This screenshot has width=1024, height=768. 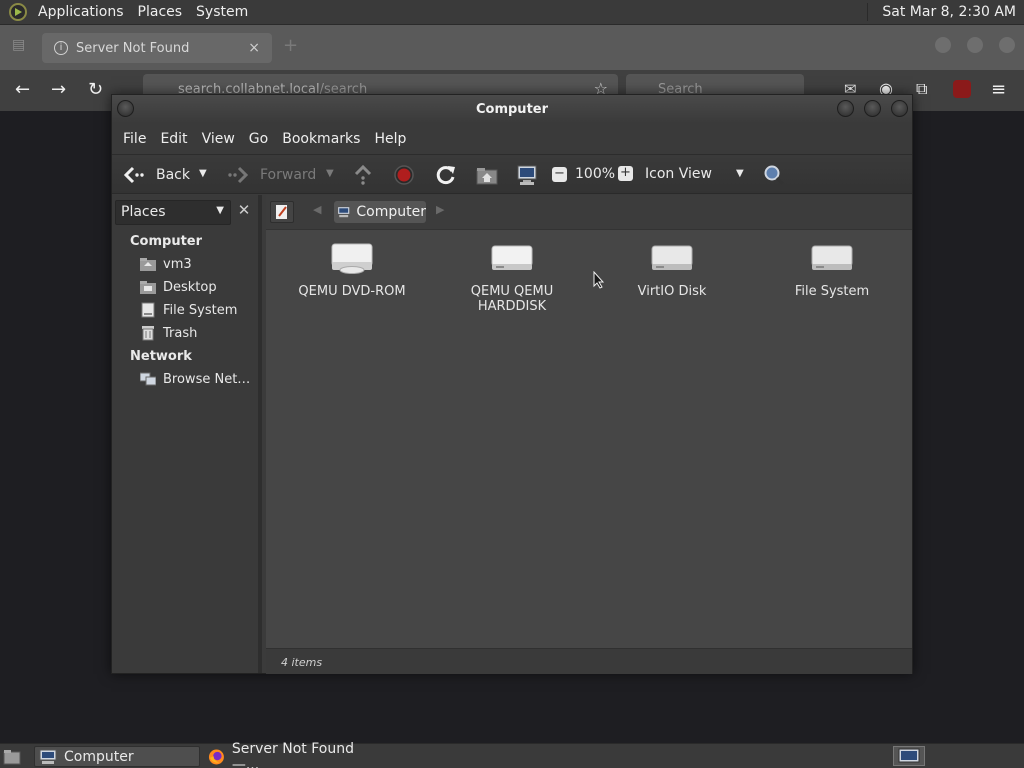 I want to click on up-button, so click(x=363, y=175).